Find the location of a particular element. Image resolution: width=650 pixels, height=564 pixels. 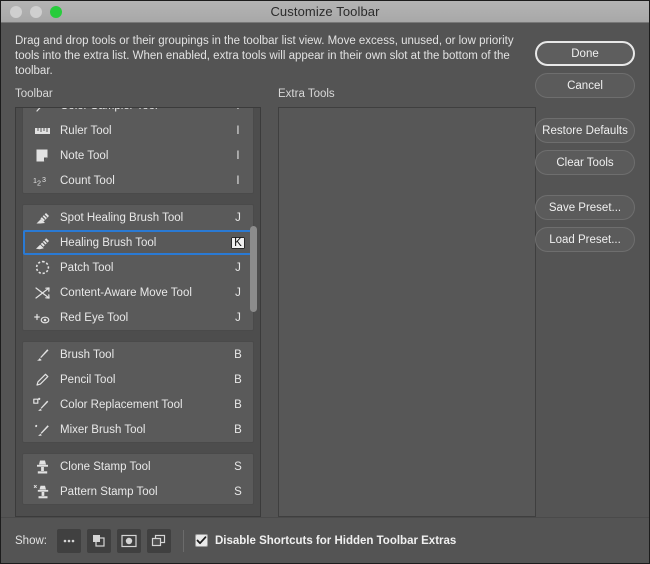

tool-row: Ruler Tool I is located at coordinates (138, 130).